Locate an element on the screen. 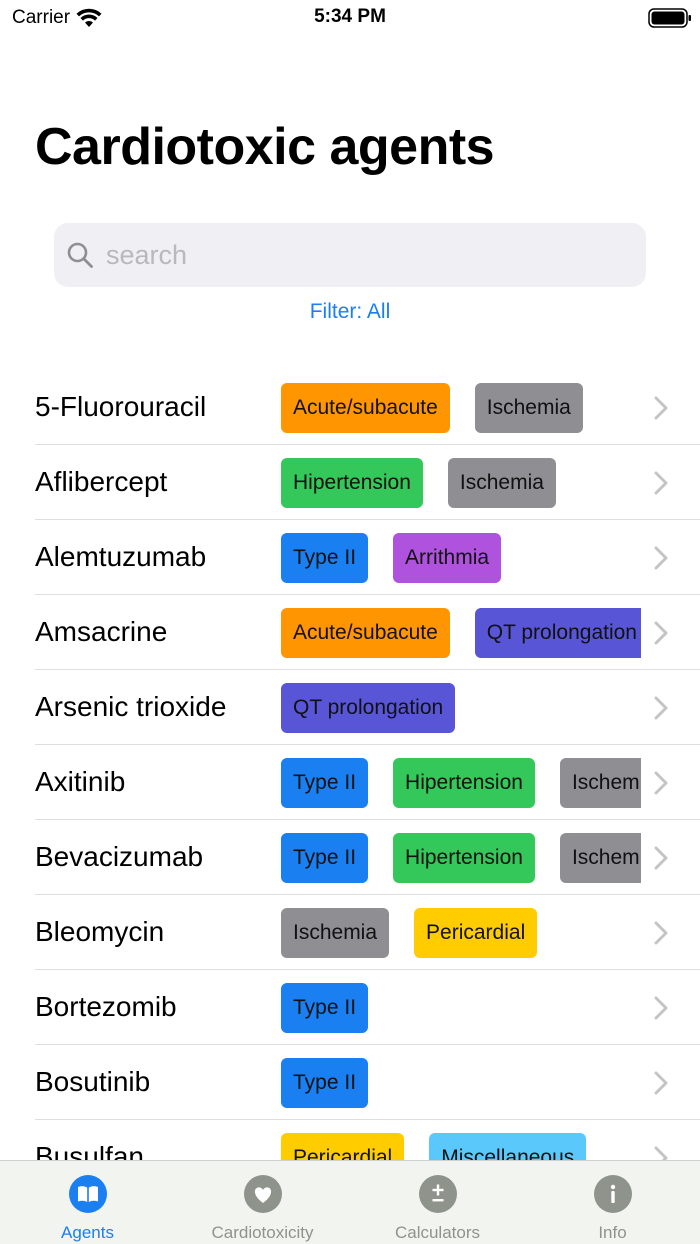 The width and height of the screenshot is (700, 1244). tab-bar: Agents Cardiotoxicity Calculators Info is located at coordinates (350, 1202).